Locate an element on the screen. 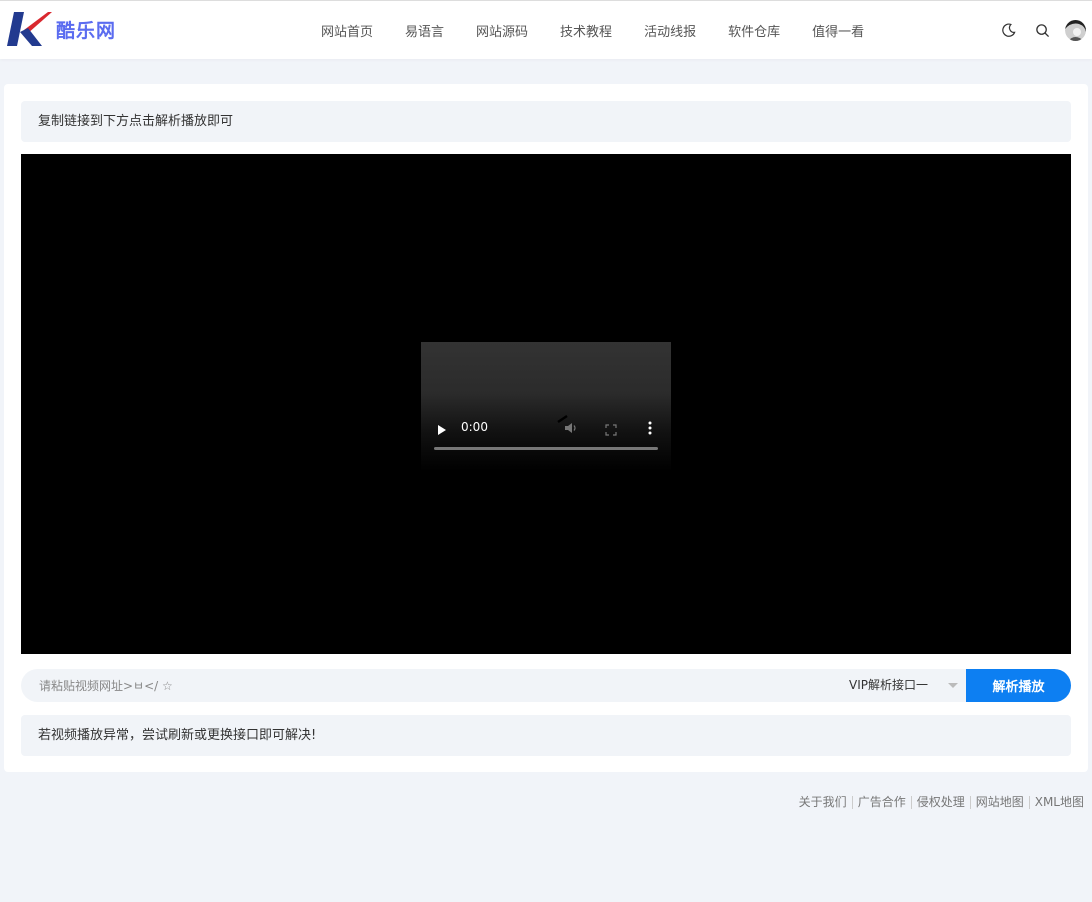  footer-link-copyright: 侵权处理 is located at coordinates (941, 802).